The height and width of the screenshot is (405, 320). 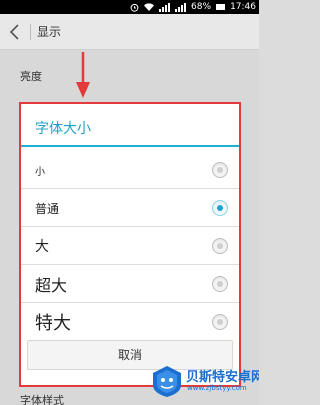 What do you see at coordinates (167, 381) in the screenshot?
I see `watermark-logo-icon` at bounding box center [167, 381].